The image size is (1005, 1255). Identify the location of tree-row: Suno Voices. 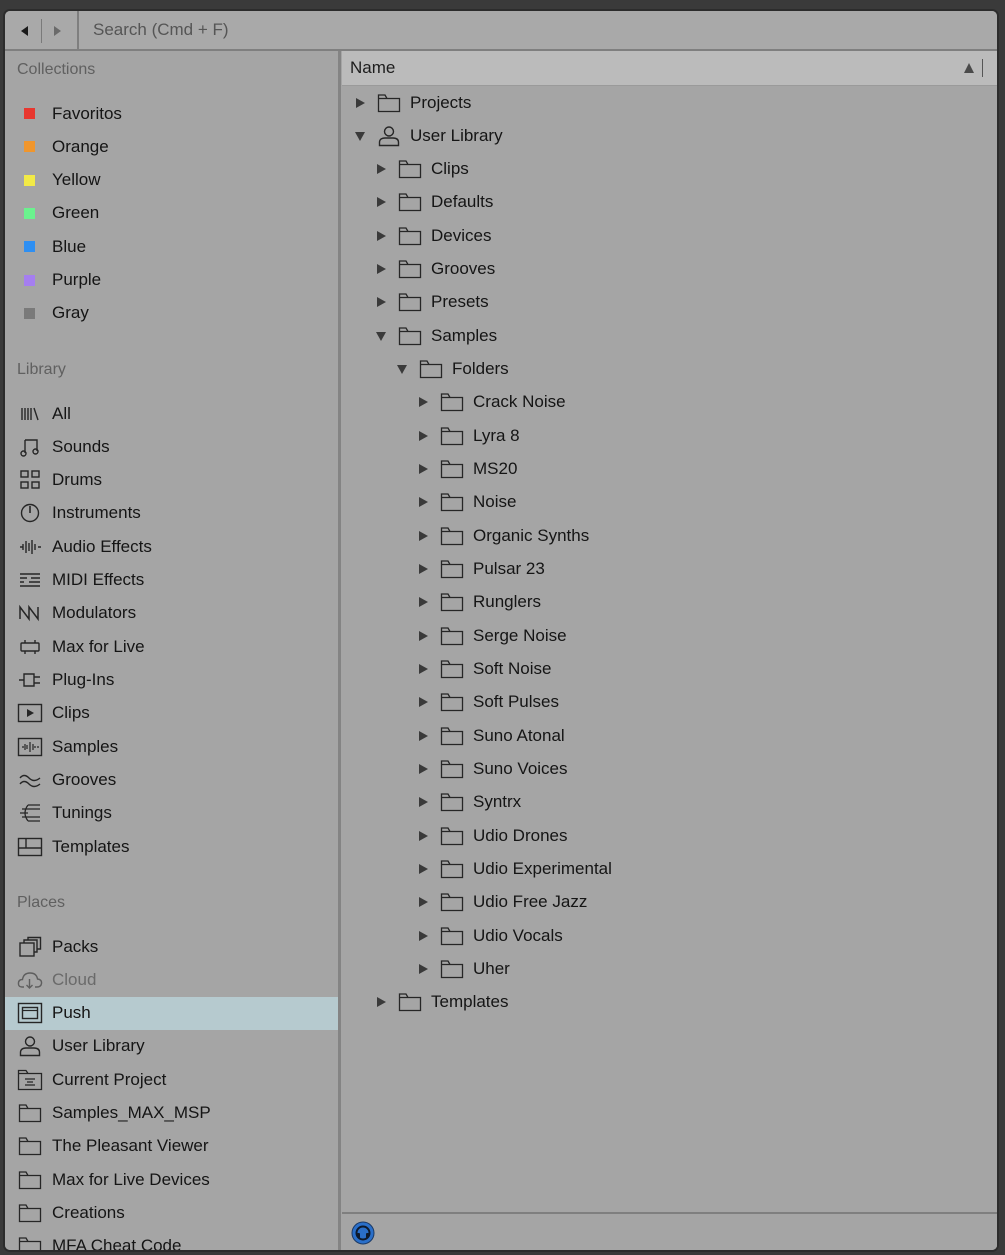
(669, 769).